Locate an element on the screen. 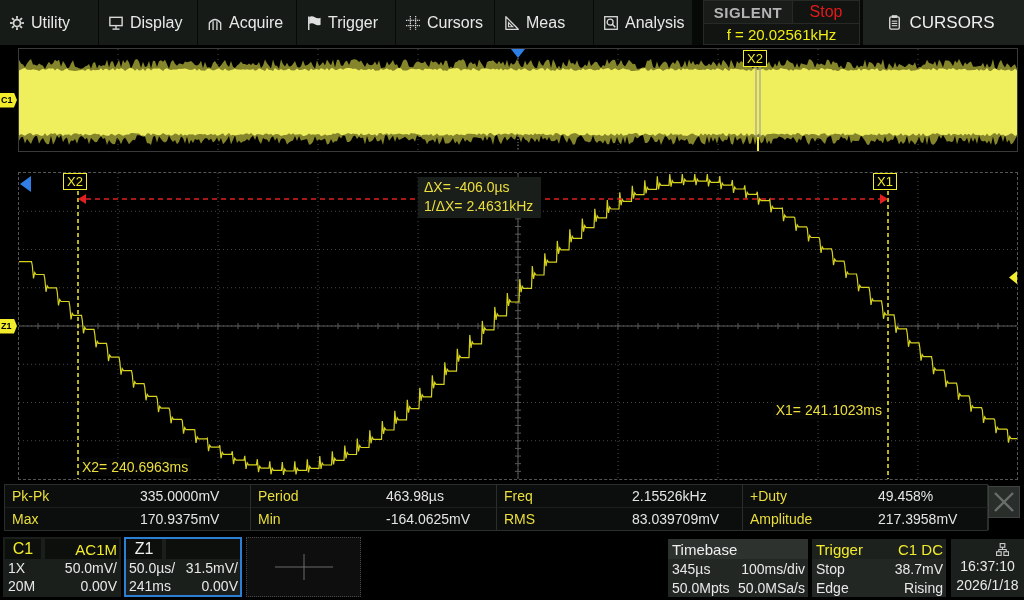  measurement-value: 2.15526kHz is located at coordinates (684, 496).